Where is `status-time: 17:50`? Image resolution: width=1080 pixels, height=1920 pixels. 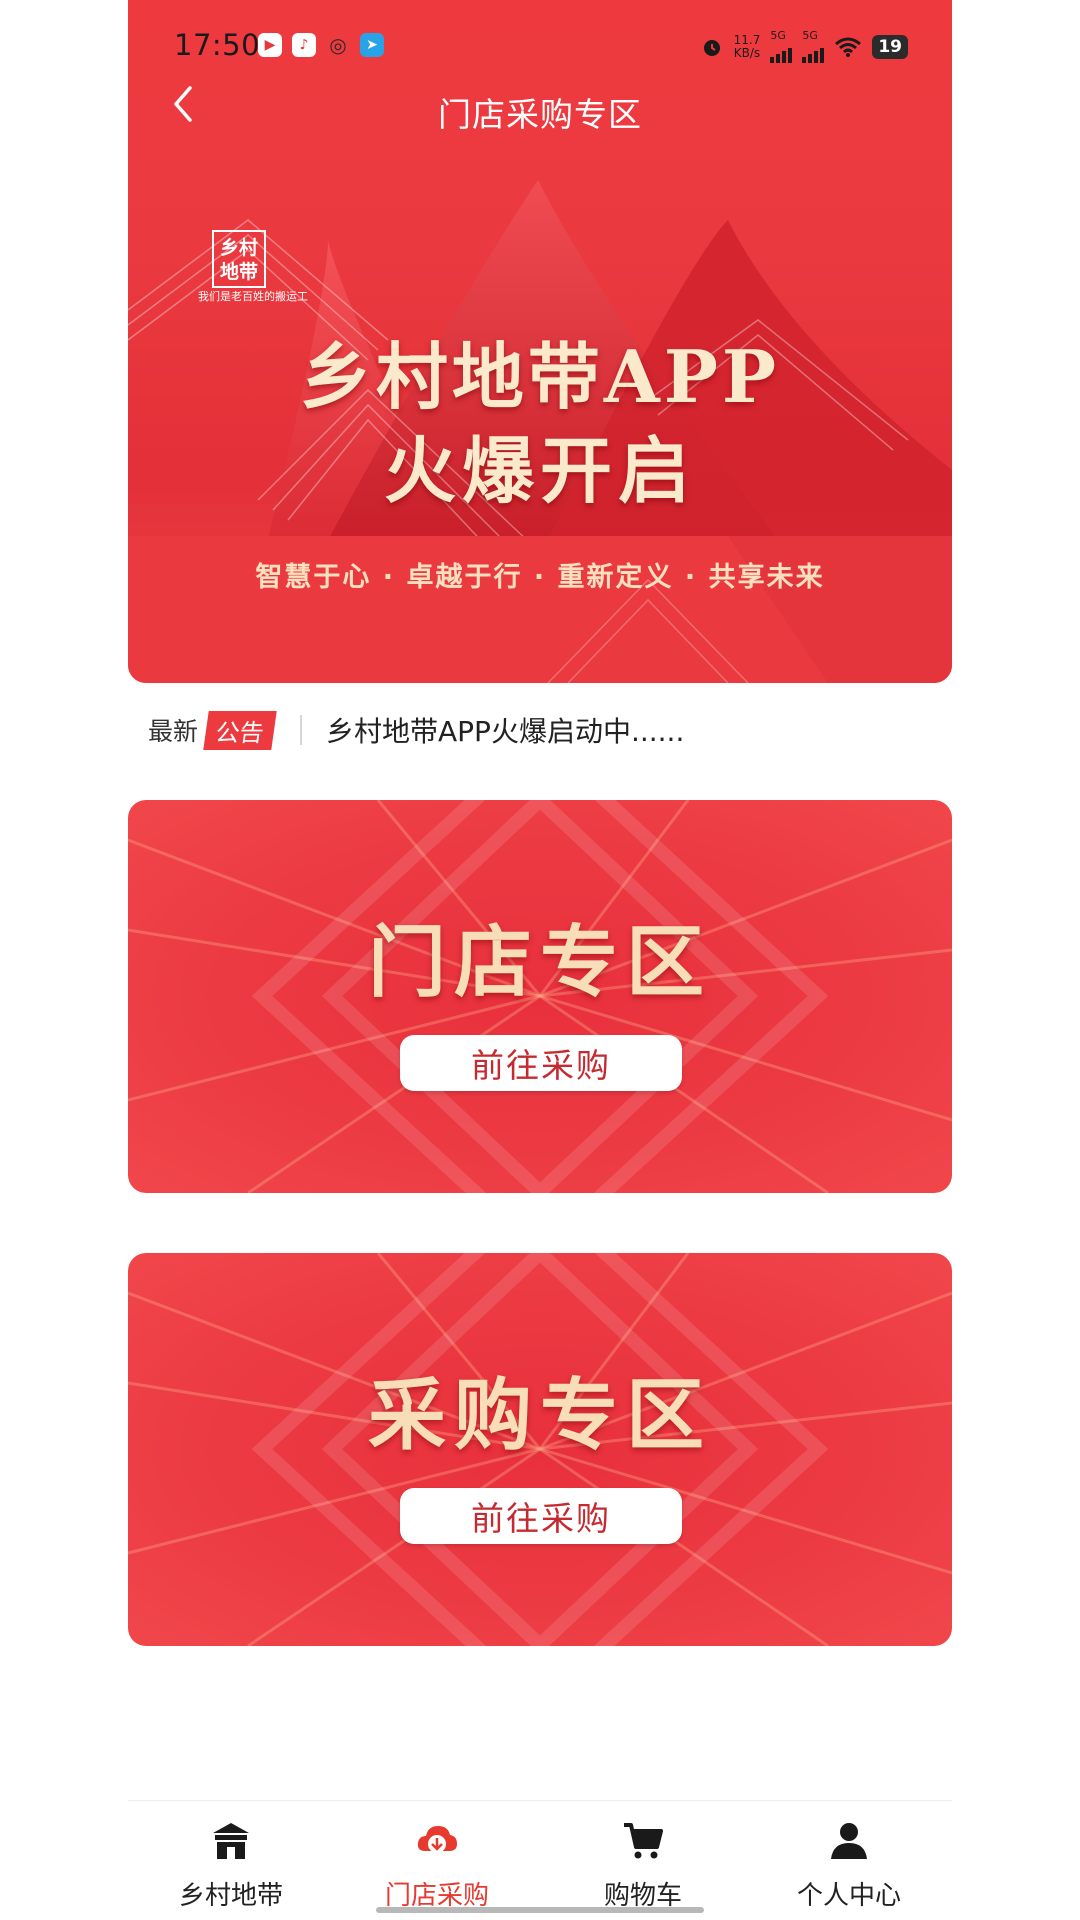
status-time: 17:50 is located at coordinates (217, 45).